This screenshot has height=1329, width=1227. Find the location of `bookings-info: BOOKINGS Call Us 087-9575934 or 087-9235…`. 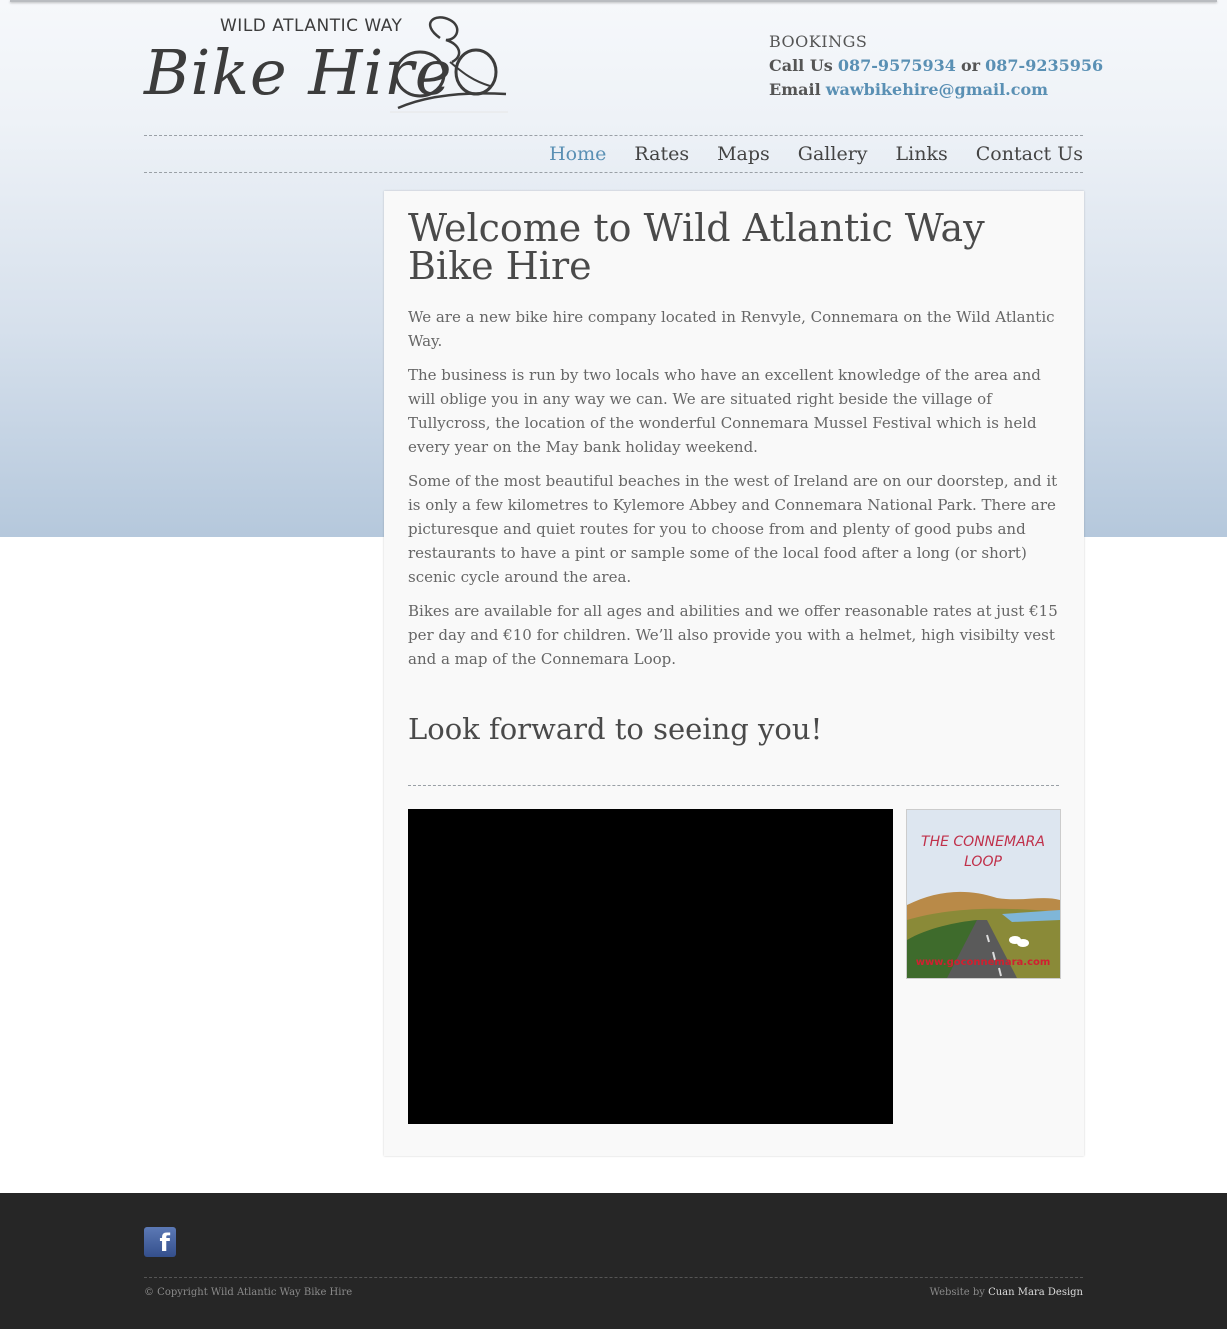

bookings-info: BOOKINGS Call Us 087-9575934 or 087-9235… is located at coordinates (936, 66).